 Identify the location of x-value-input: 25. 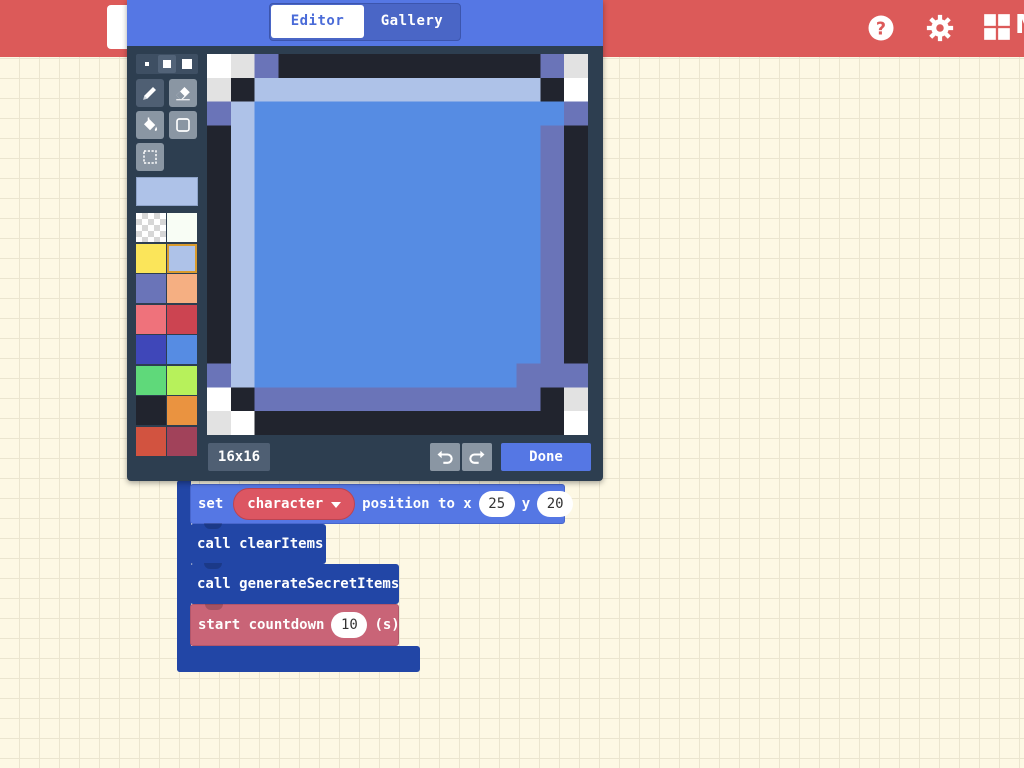
(496, 504).